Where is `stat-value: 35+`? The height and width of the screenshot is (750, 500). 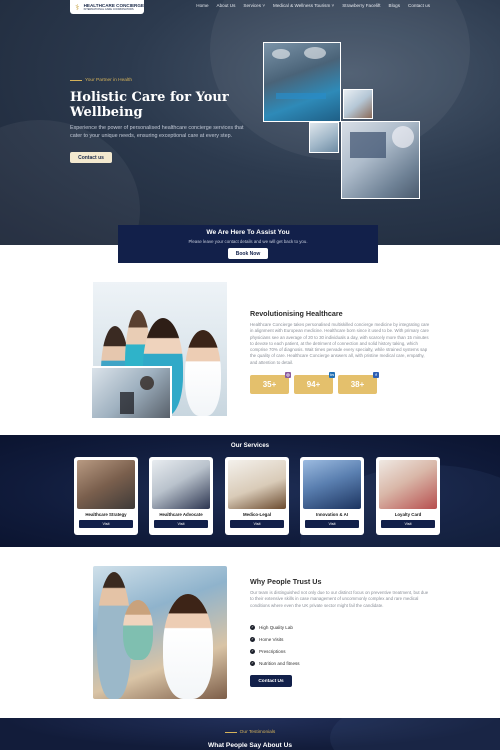
stat-value: 35+ is located at coordinates (269, 384).